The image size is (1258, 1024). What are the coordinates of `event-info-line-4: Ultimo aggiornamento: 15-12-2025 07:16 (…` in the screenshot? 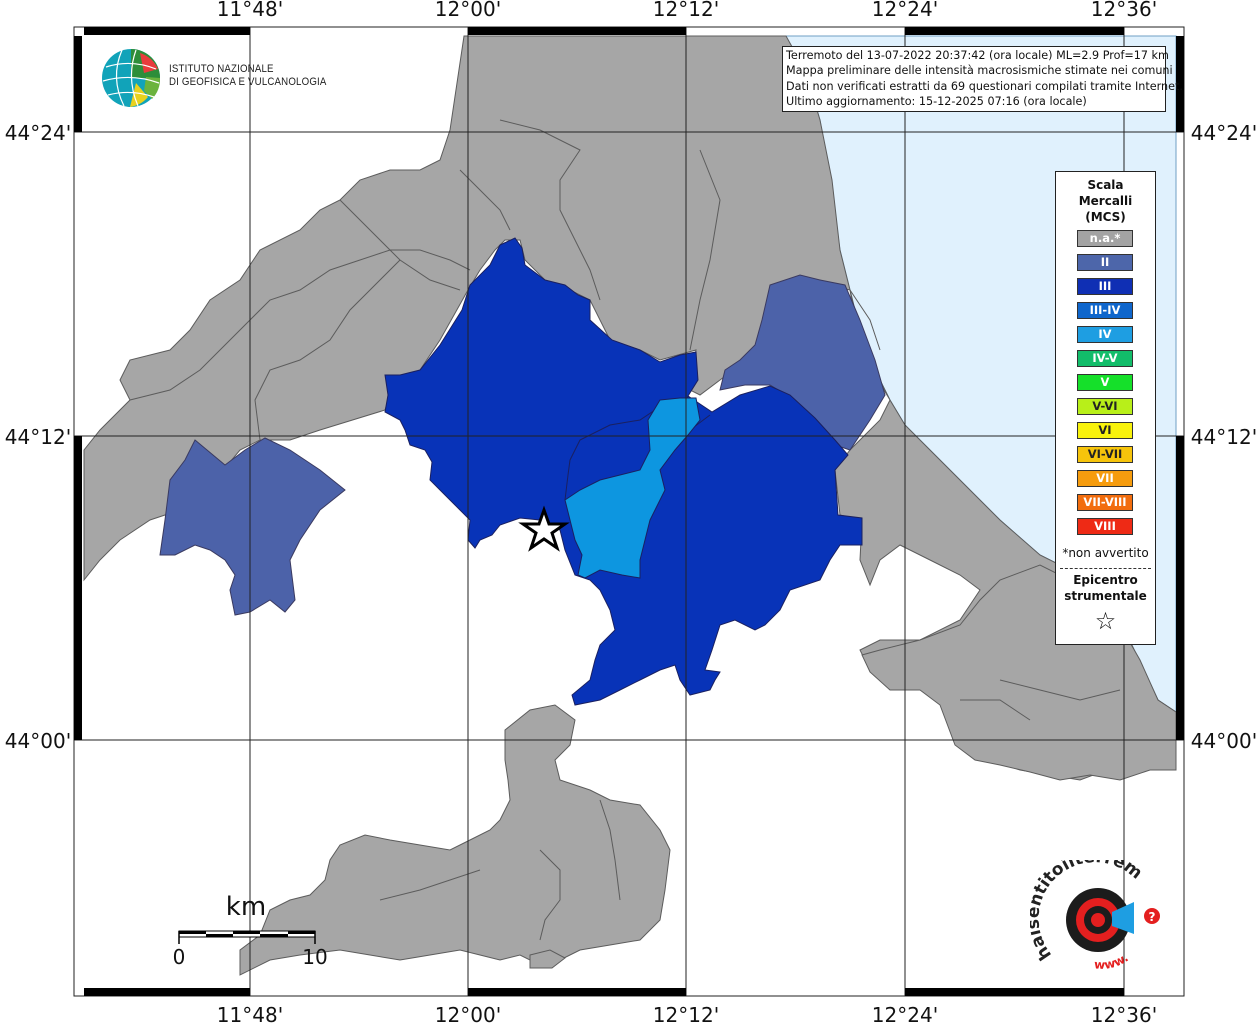 It's located at (936, 102).